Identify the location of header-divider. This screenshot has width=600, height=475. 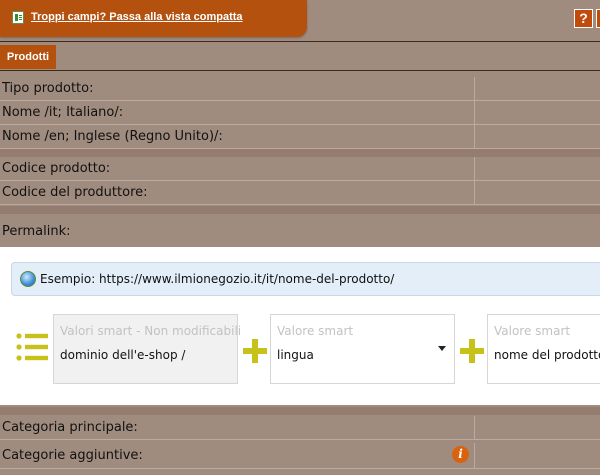
(300, 41).